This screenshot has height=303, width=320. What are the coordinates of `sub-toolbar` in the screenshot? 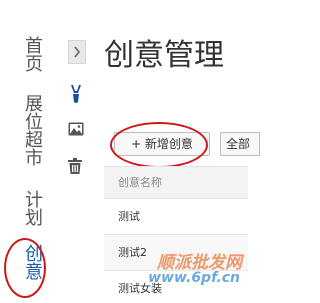 It's located at (76, 166).